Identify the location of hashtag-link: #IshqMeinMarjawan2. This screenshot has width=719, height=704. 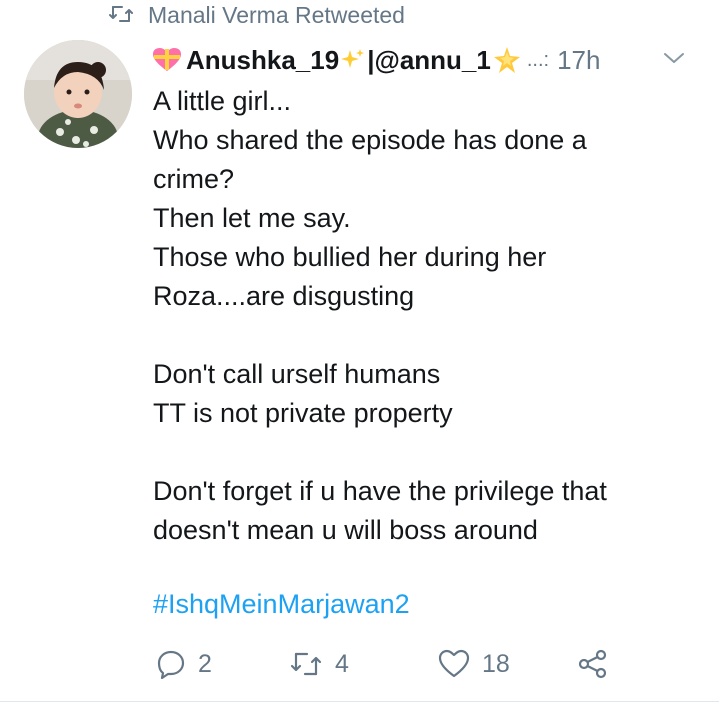
(281, 604).